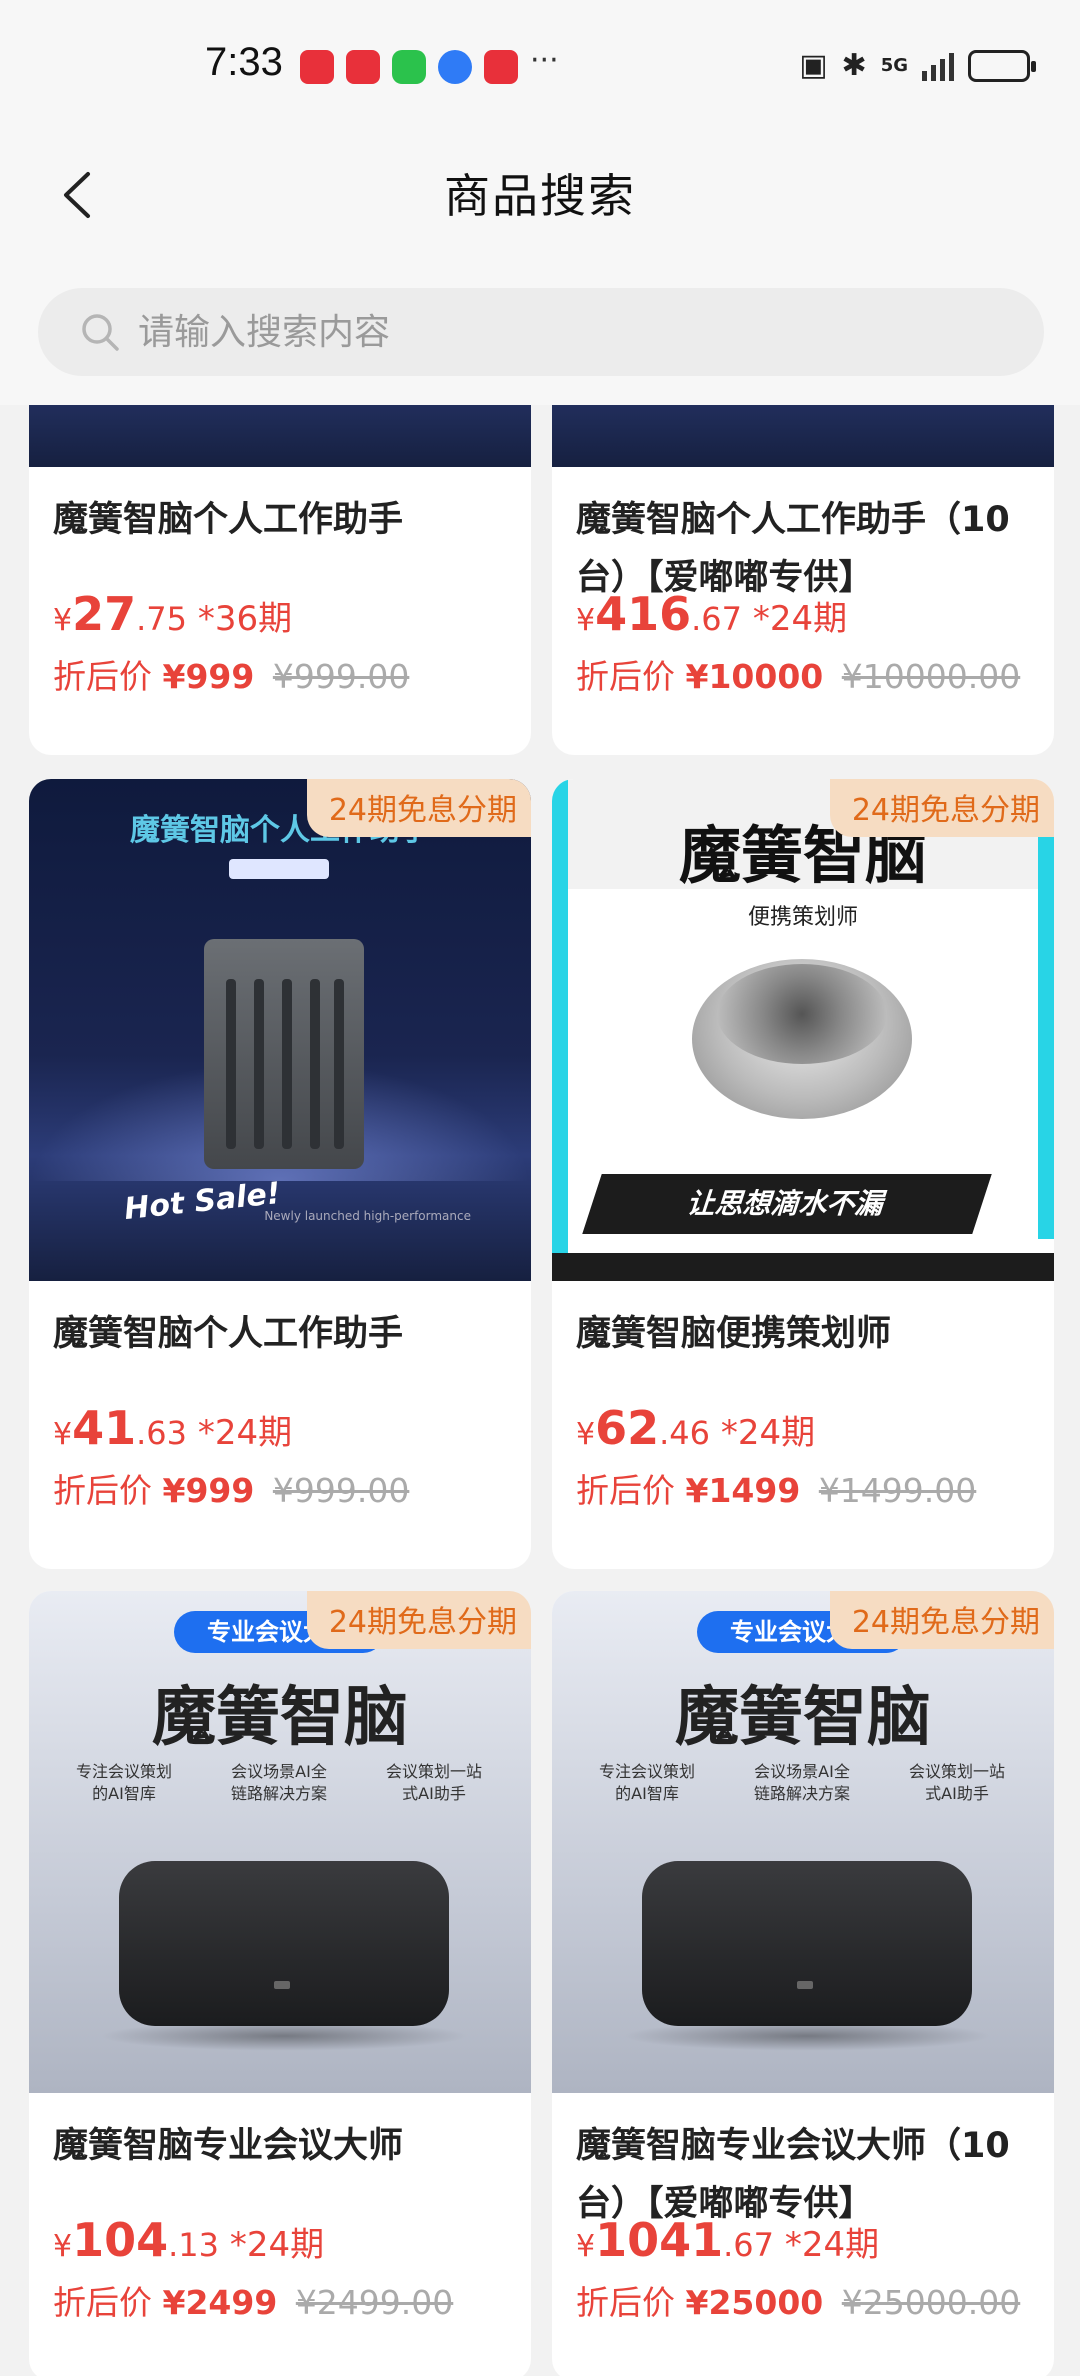  I want to click on installment-price: ¥104.13 *24期, so click(188, 2240).